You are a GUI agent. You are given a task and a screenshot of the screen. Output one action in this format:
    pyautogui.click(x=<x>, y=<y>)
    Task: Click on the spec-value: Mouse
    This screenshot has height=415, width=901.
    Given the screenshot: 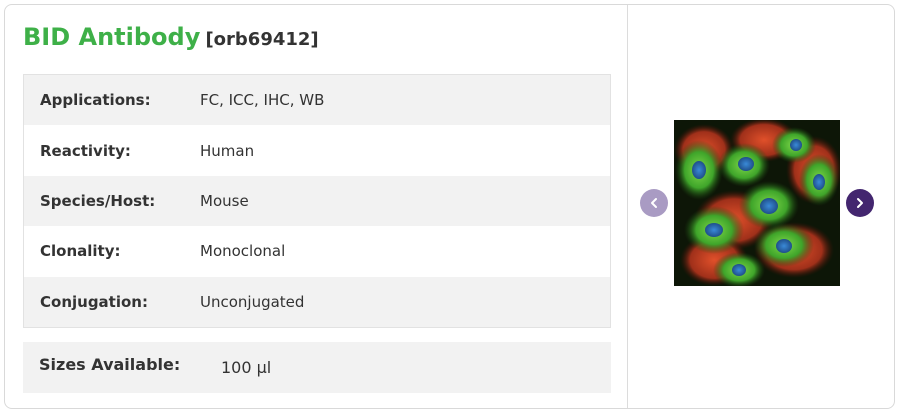 What is the action you would take?
    pyautogui.click(x=224, y=200)
    